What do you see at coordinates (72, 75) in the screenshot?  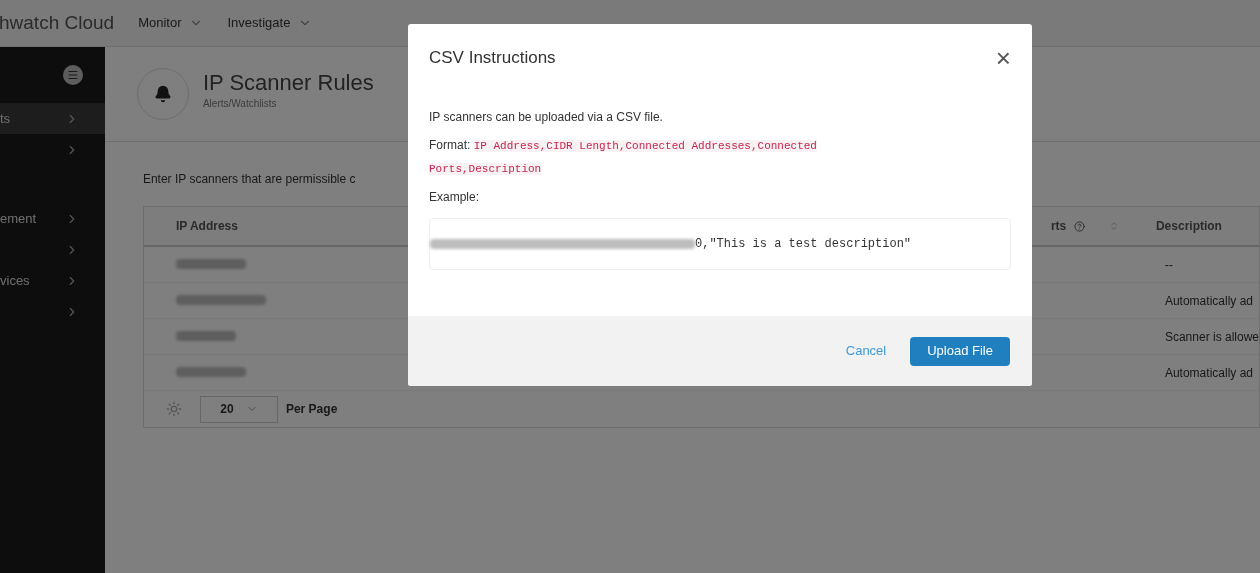 I see `menu-icon` at bounding box center [72, 75].